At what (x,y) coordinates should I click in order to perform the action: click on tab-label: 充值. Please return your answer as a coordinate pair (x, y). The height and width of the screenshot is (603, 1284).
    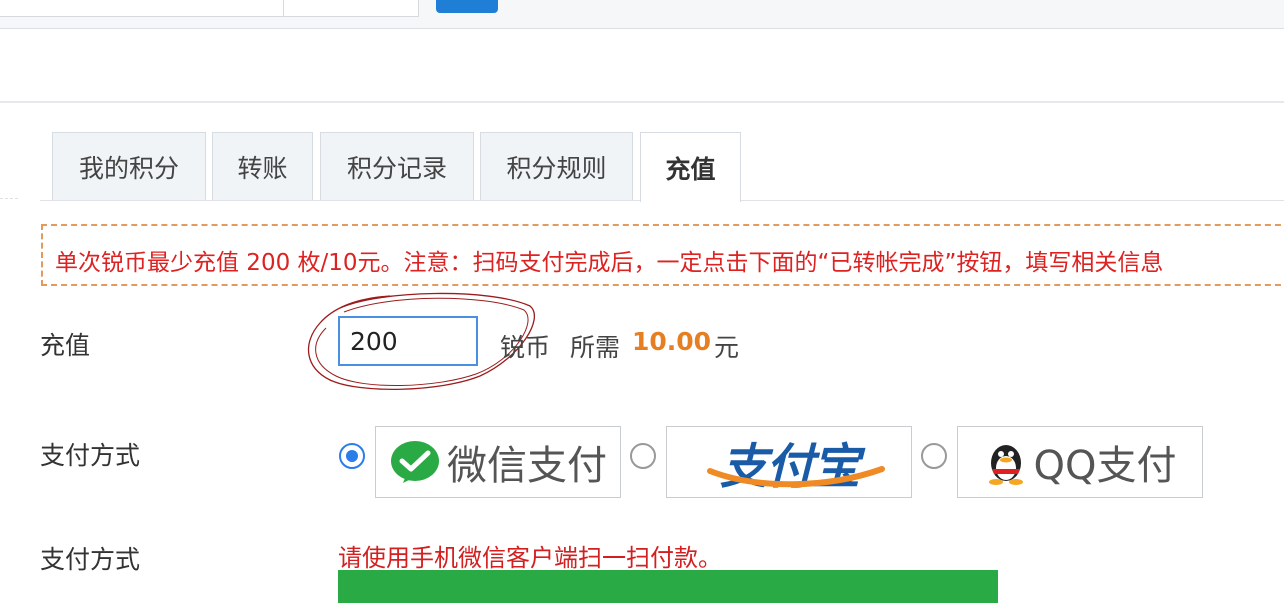
    Looking at the image, I should click on (690, 169).